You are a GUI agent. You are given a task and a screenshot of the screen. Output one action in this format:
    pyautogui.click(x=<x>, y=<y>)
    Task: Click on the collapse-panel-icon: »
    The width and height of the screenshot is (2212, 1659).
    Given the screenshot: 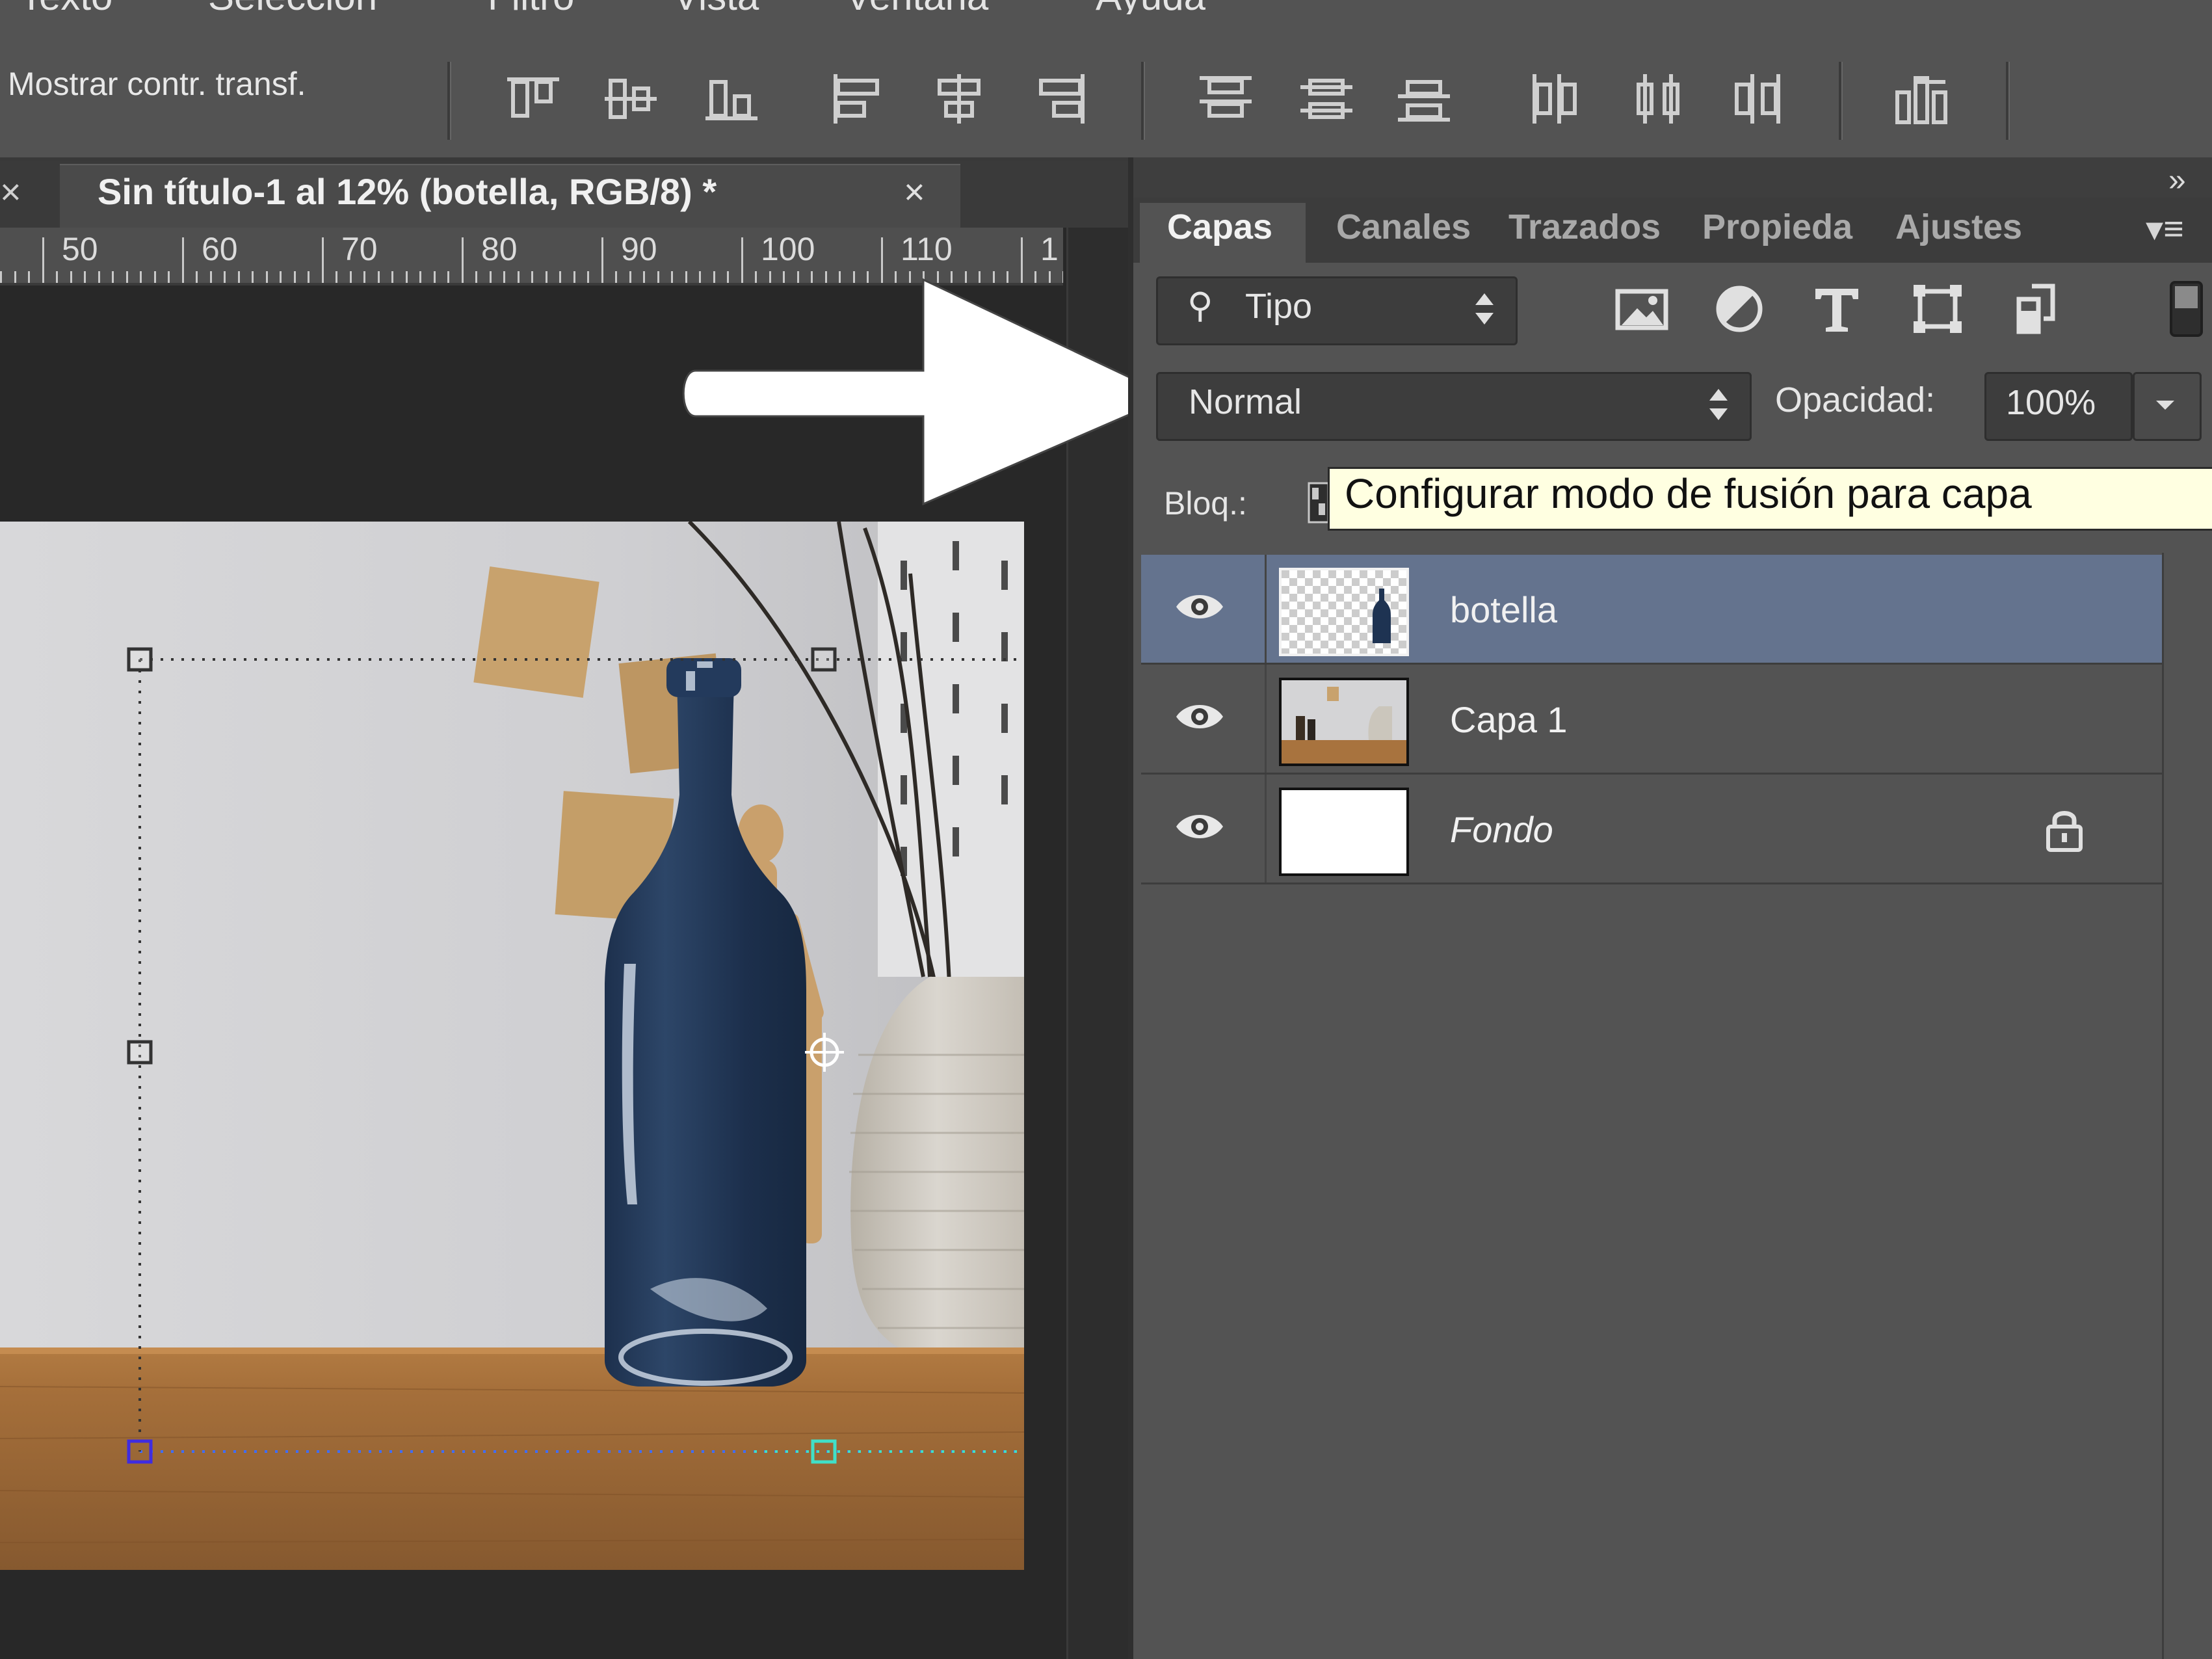 What is the action you would take?
    pyautogui.click(x=2177, y=180)
    